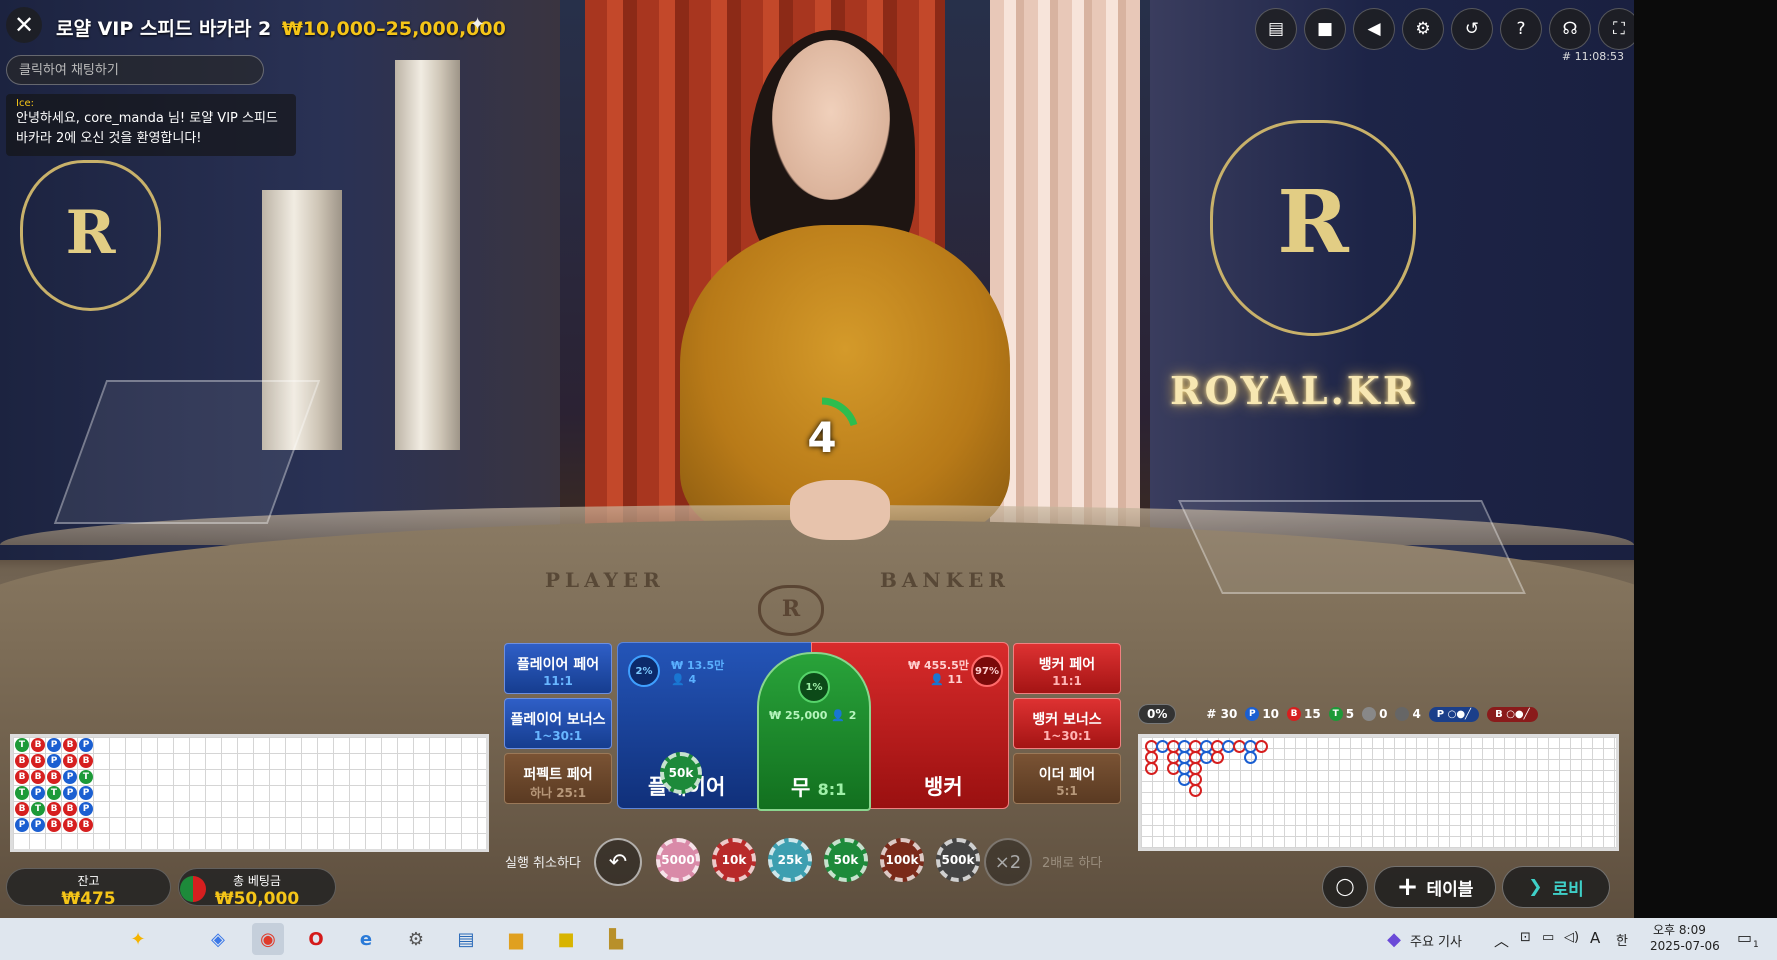 Image resolution: width=1777 pixels, height=960 pixels. I want to click on clock-date: 2025-07-06, so click(1685, 946).